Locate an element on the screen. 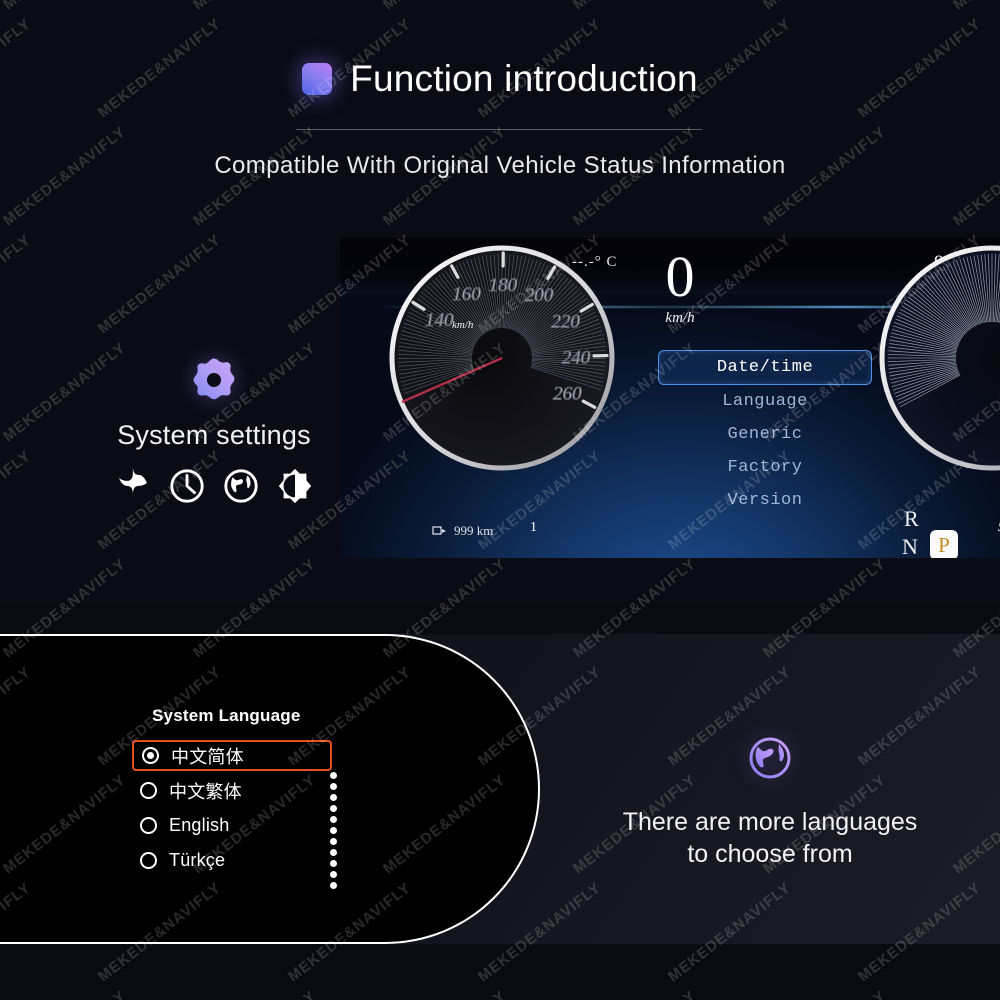 The width and height of the screenshot is (1000, 1000). speedo-tick-label: 140 is located at coordinates (439, 320).